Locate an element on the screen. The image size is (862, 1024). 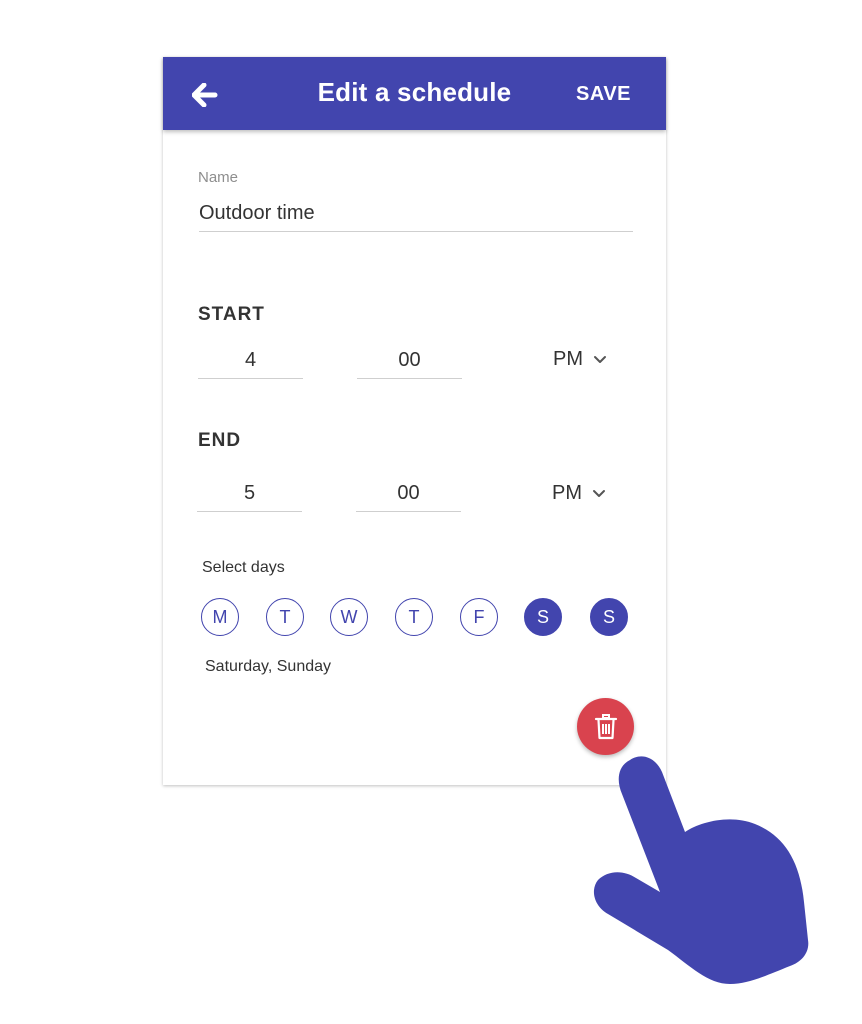
day-wednesday: W is located at coordinates (349, 617).